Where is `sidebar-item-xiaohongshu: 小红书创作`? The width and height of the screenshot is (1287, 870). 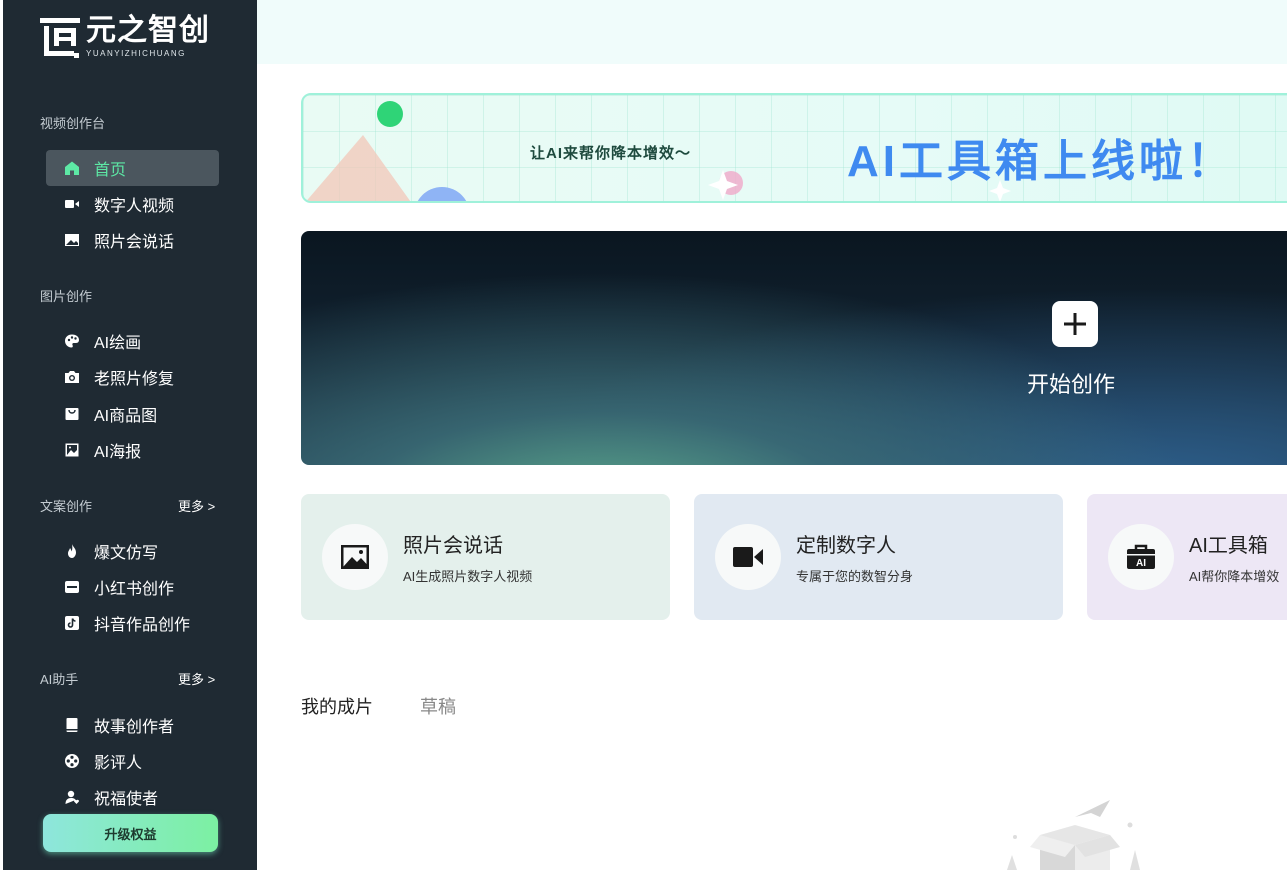
sidebar-item-xiaohongshu: 小红书创作 is located at coordinates (132, 587).